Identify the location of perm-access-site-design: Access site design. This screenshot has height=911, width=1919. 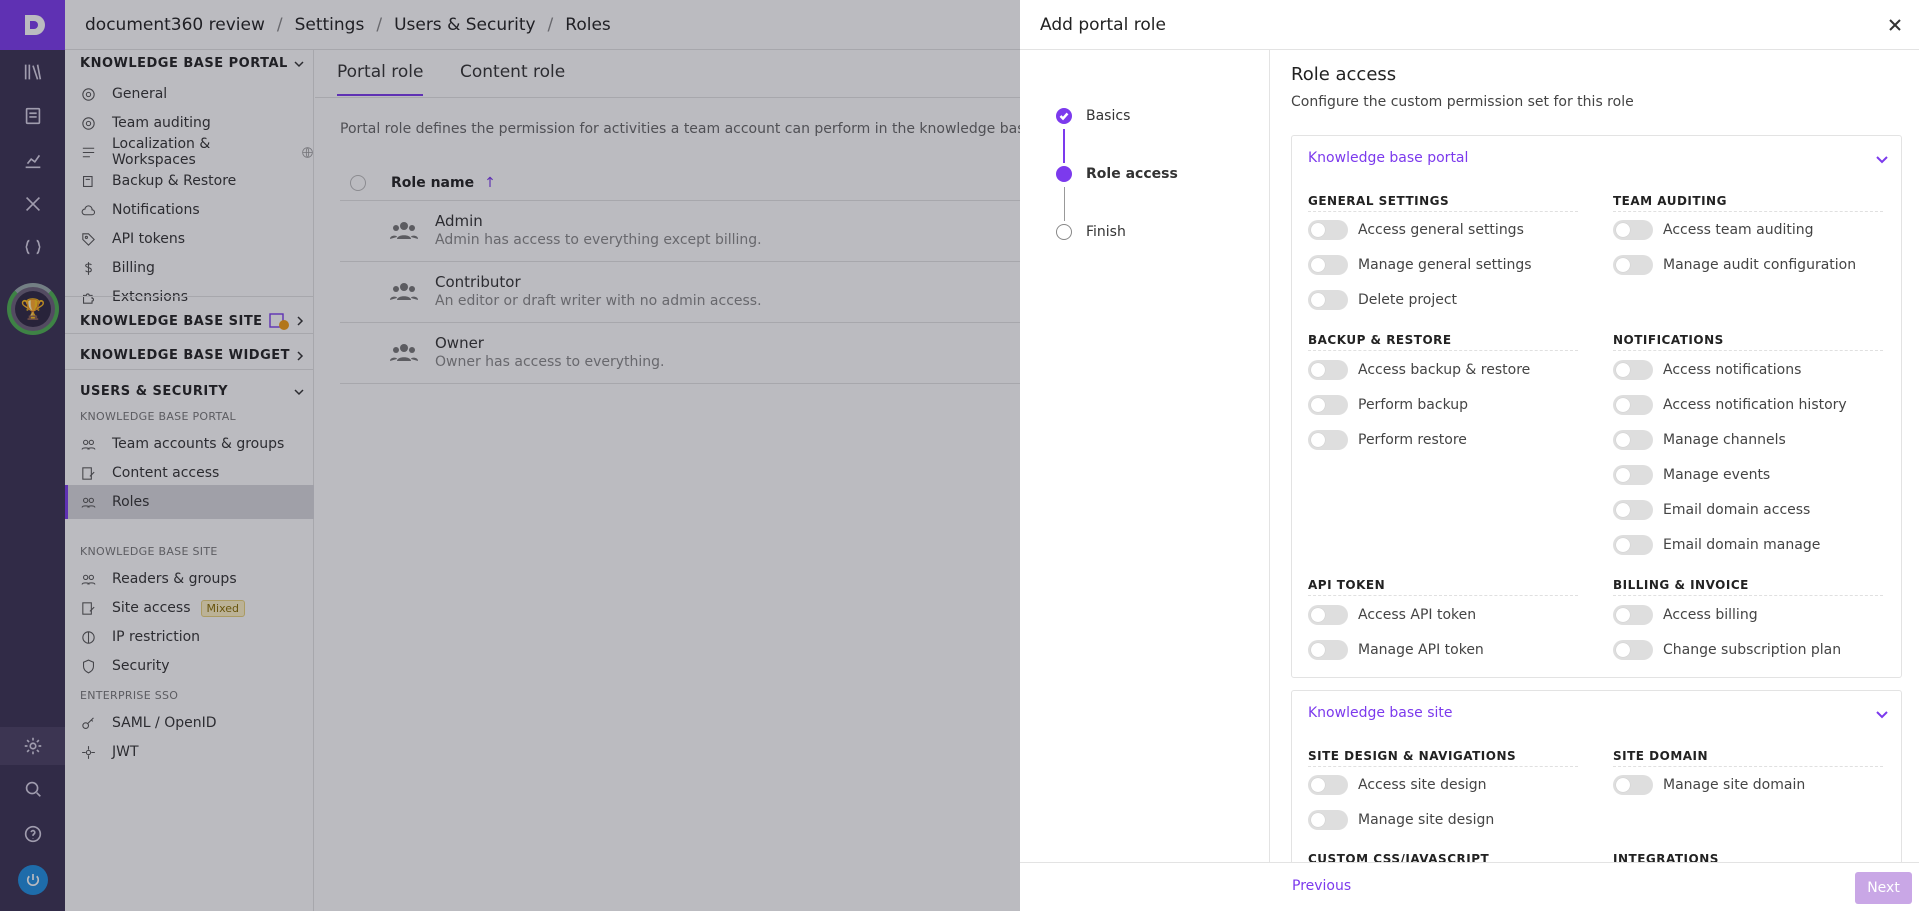
(1397, 785).